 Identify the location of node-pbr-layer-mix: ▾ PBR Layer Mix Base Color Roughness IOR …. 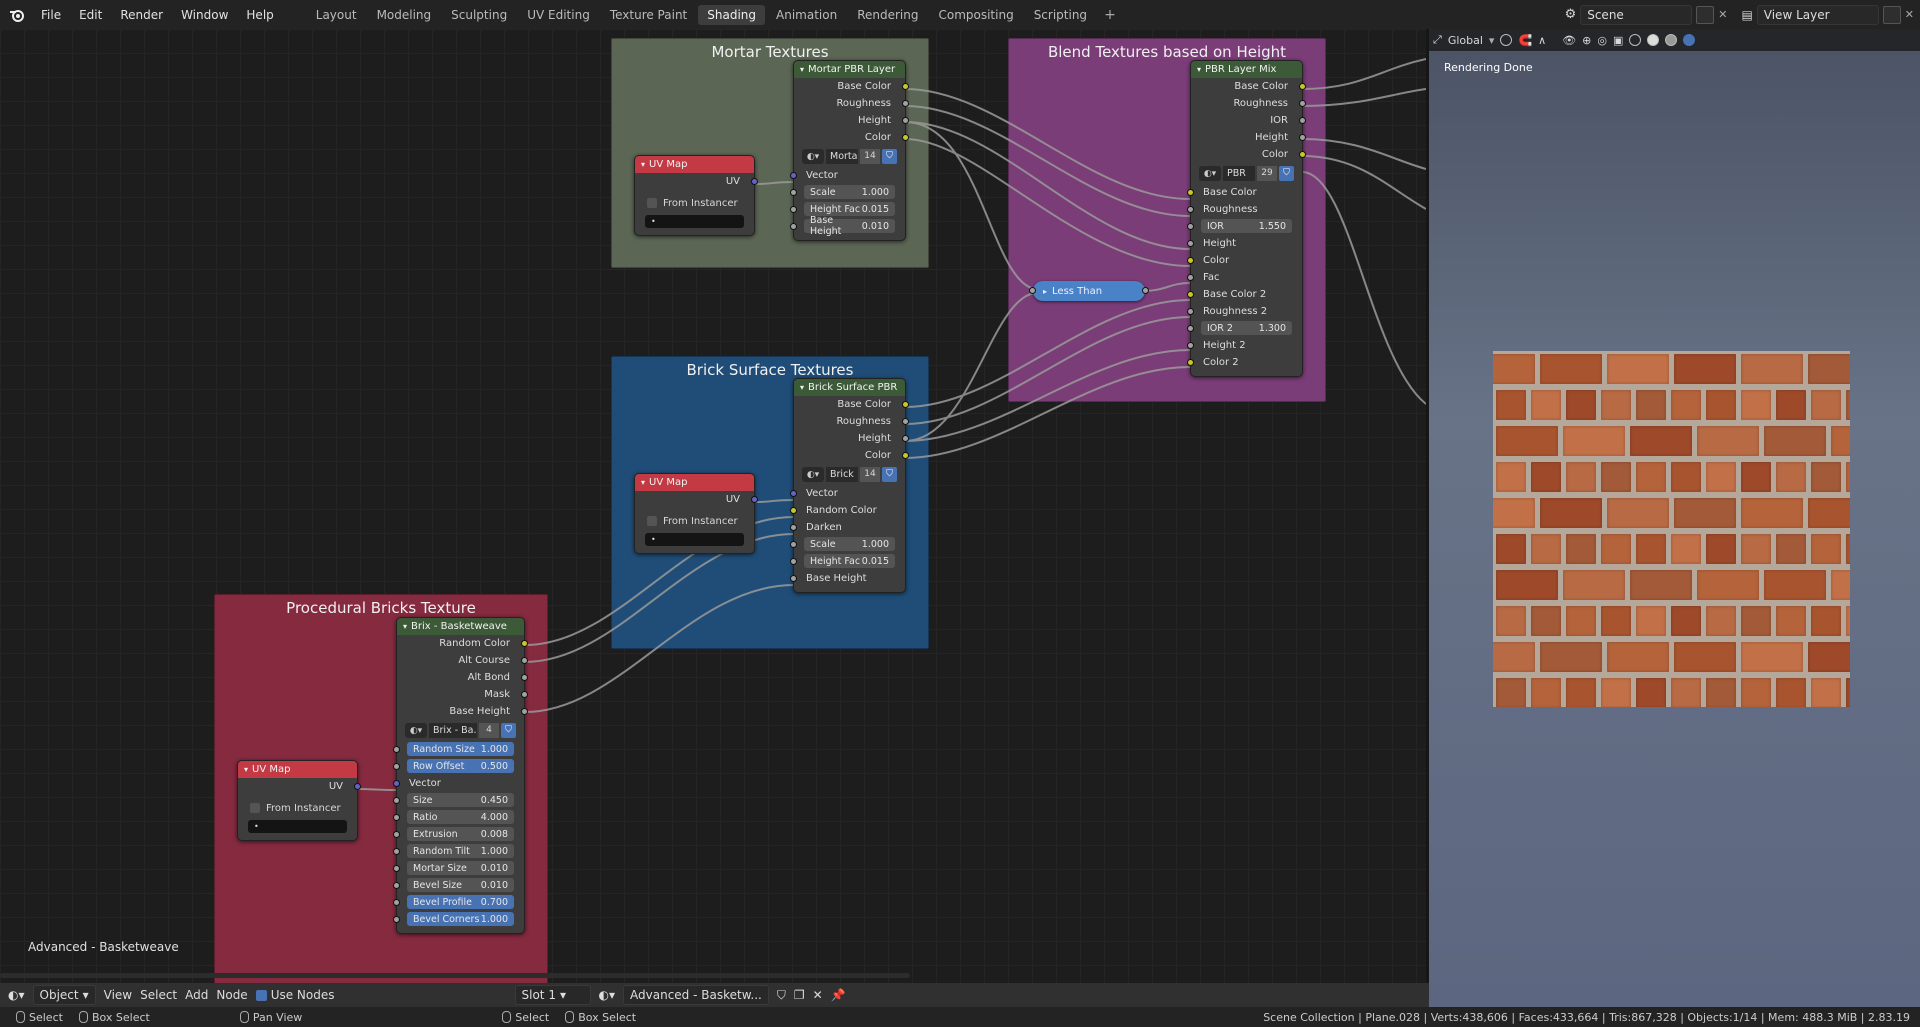
(1246, 218).